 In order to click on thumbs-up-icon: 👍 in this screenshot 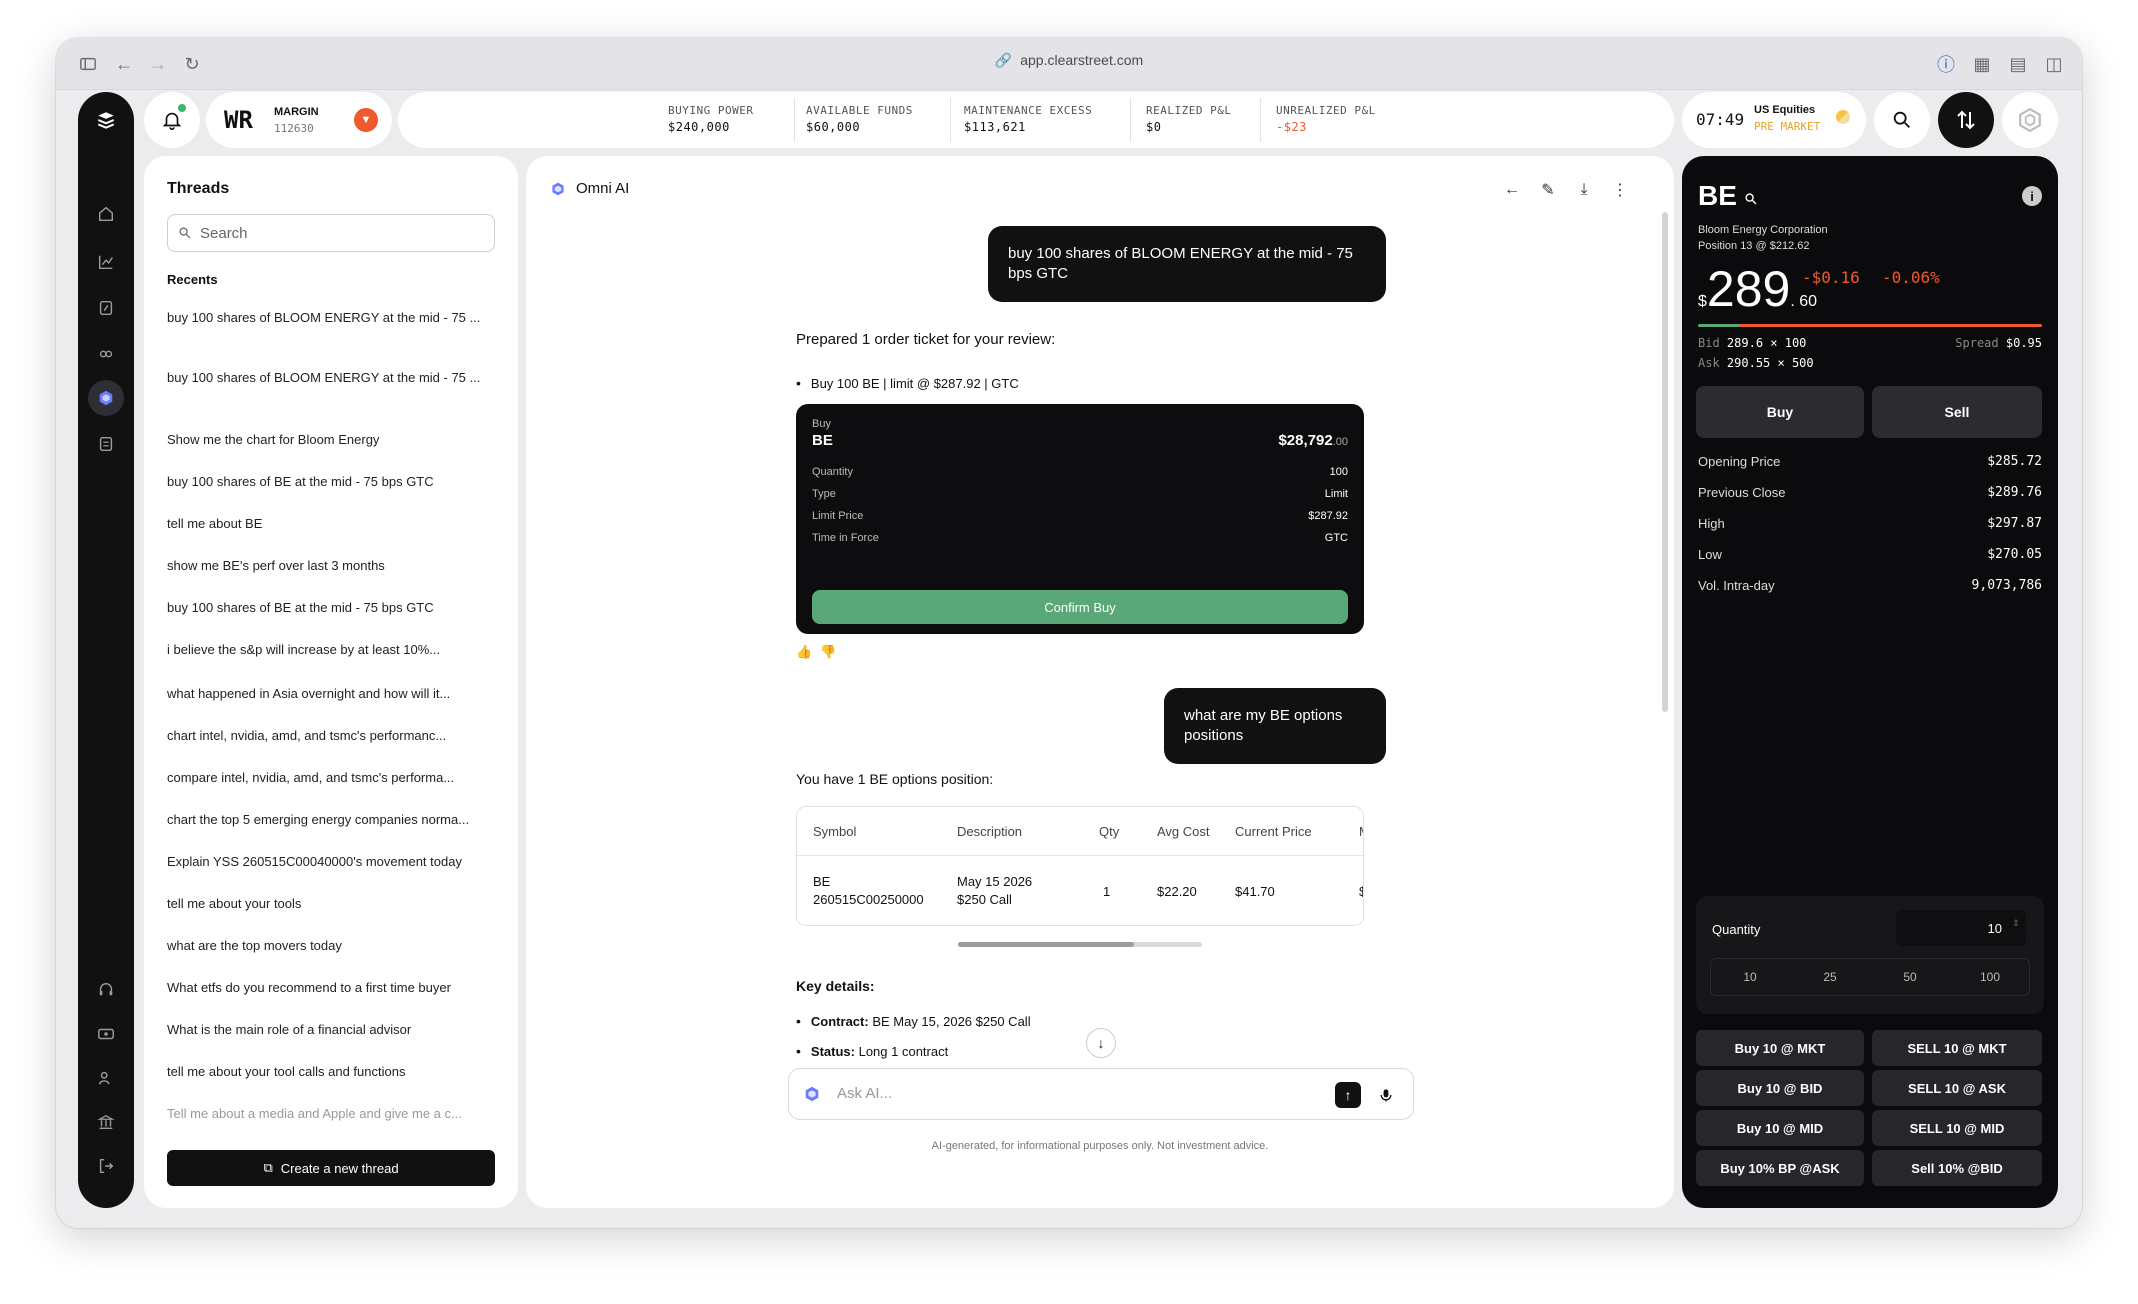, I will do `click(804, 652)`.